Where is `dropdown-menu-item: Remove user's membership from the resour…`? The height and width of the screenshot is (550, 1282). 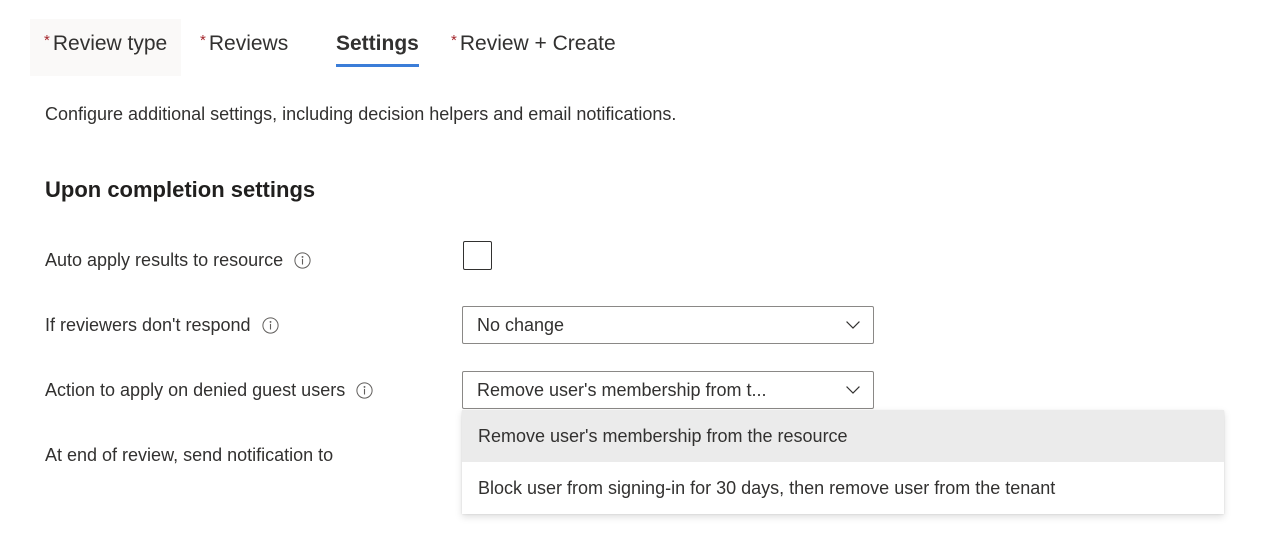
dropdown-menu-item: Remove user's membership from the resour… is located at coordinates (843, 436).